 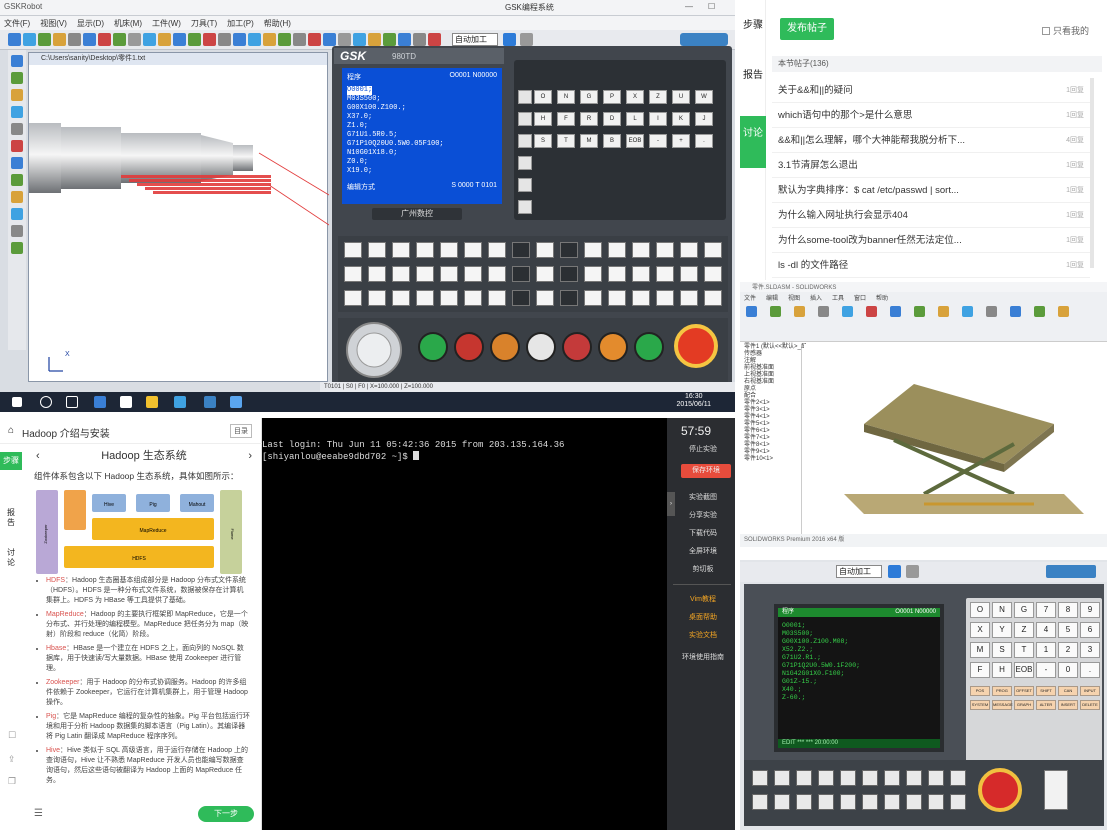 What do you see at coordinates (859, 571) in the screenshot?
I see `mode-combo-2: 自动加工` at bounding box center [859, 571].